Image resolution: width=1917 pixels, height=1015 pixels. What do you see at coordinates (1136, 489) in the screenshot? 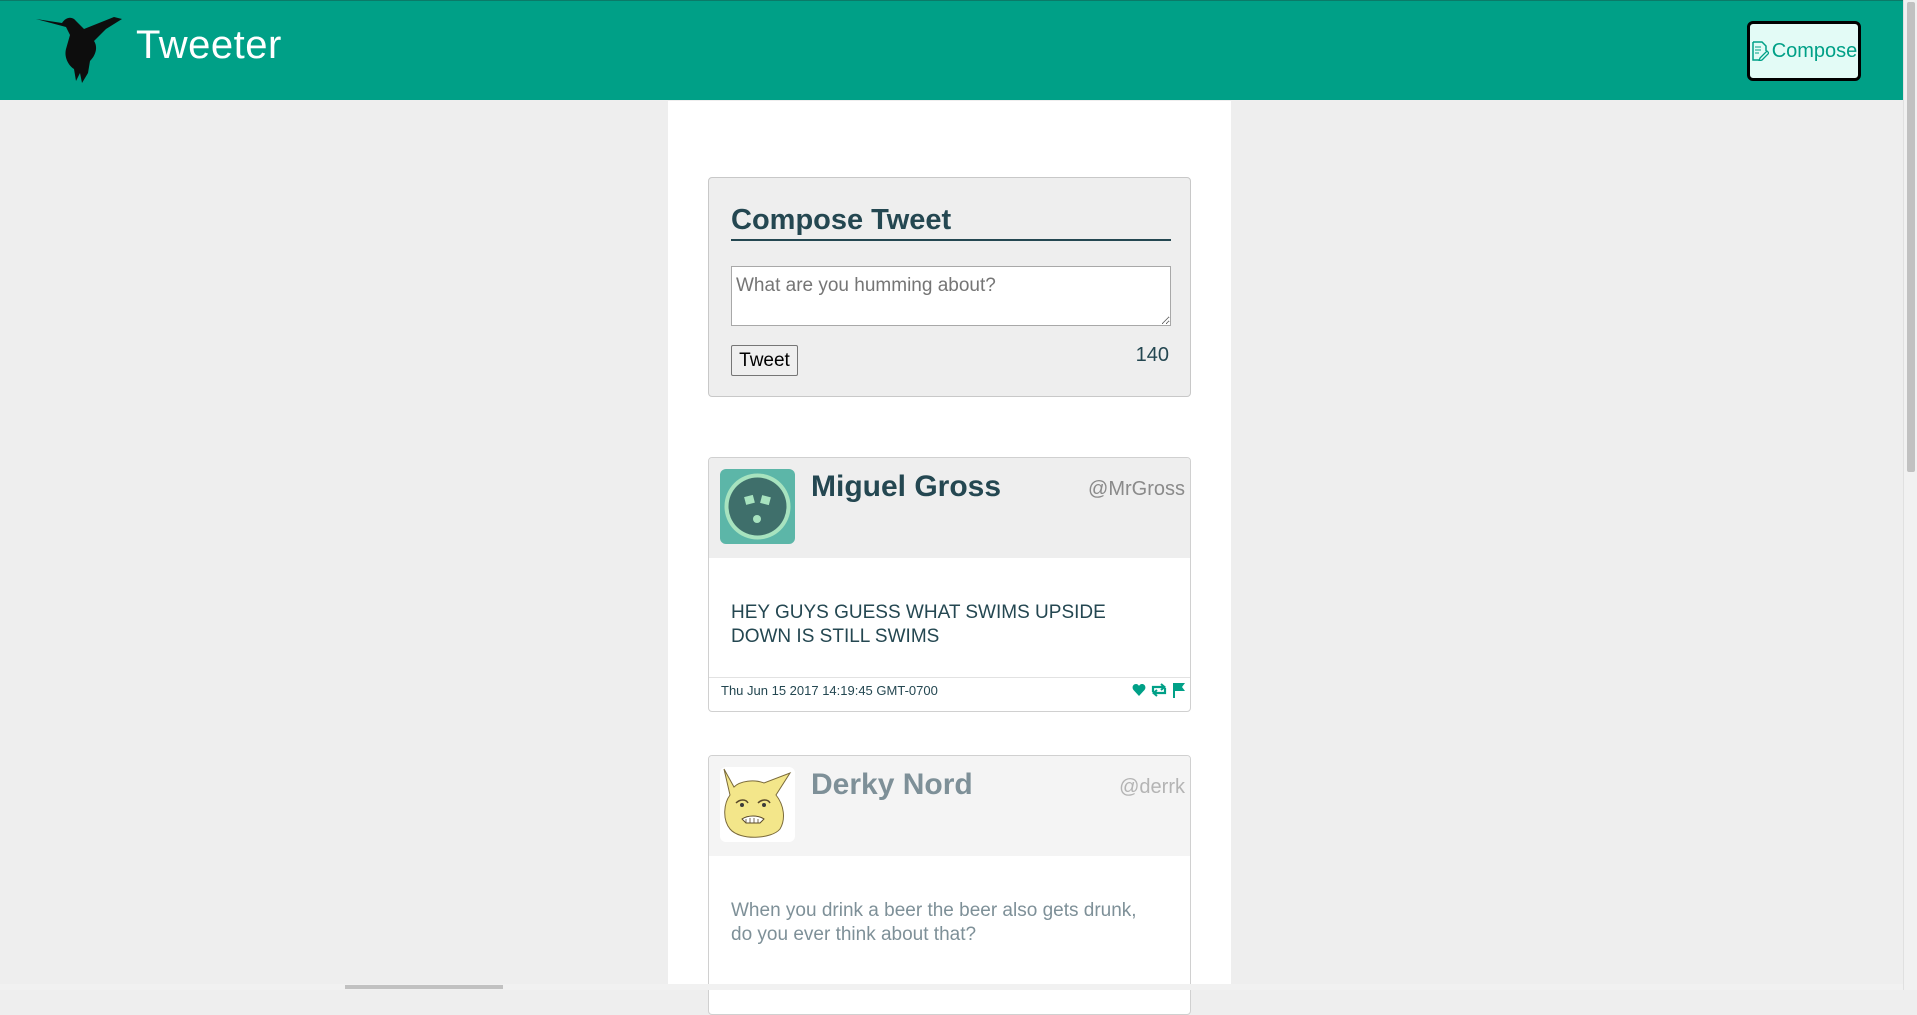
I see `tweet-author-handle: @MrGross` at bounding box center [1136, 489].